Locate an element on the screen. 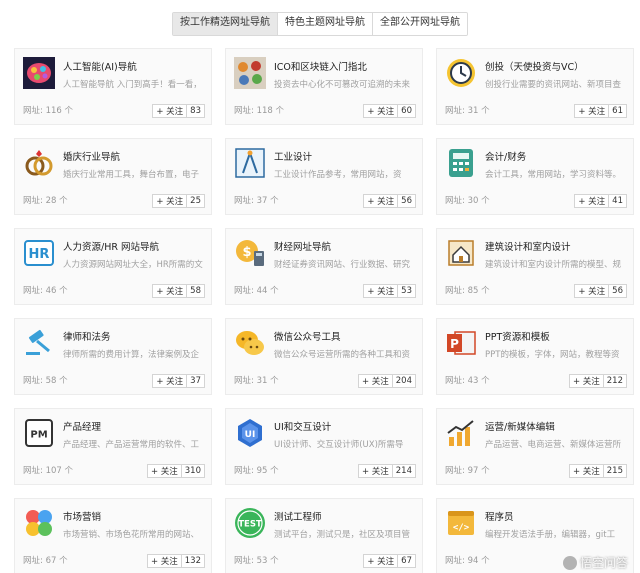 The image size is (640, 573). tab-all-public: 全部公开网址导航 is located at coordinates (420, 24).